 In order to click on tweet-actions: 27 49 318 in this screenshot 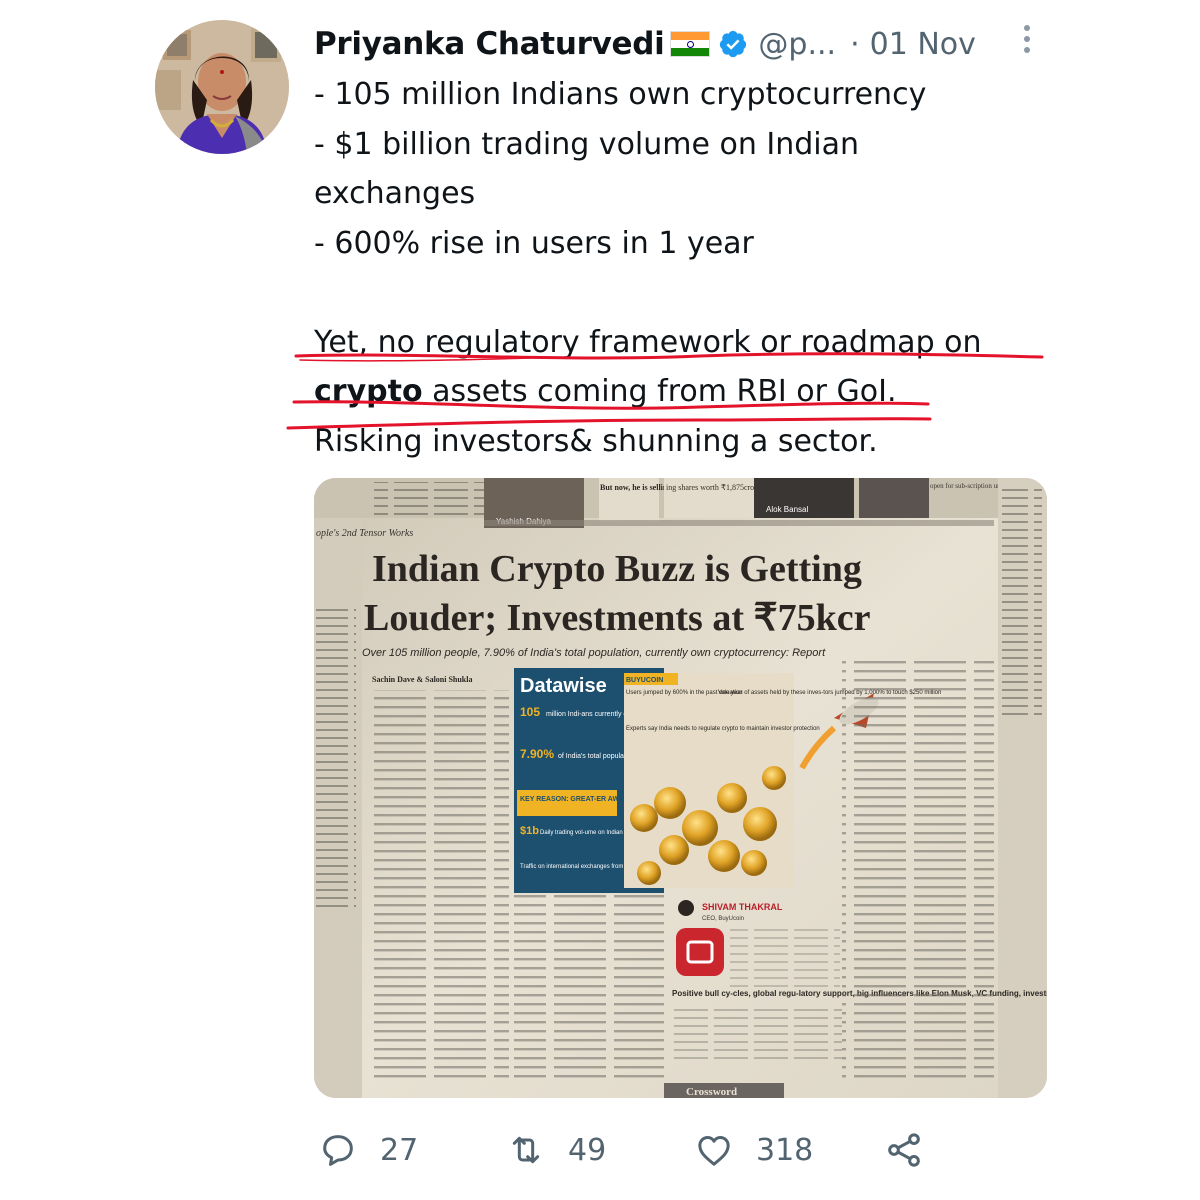, I will do `click(679, 1150)`.